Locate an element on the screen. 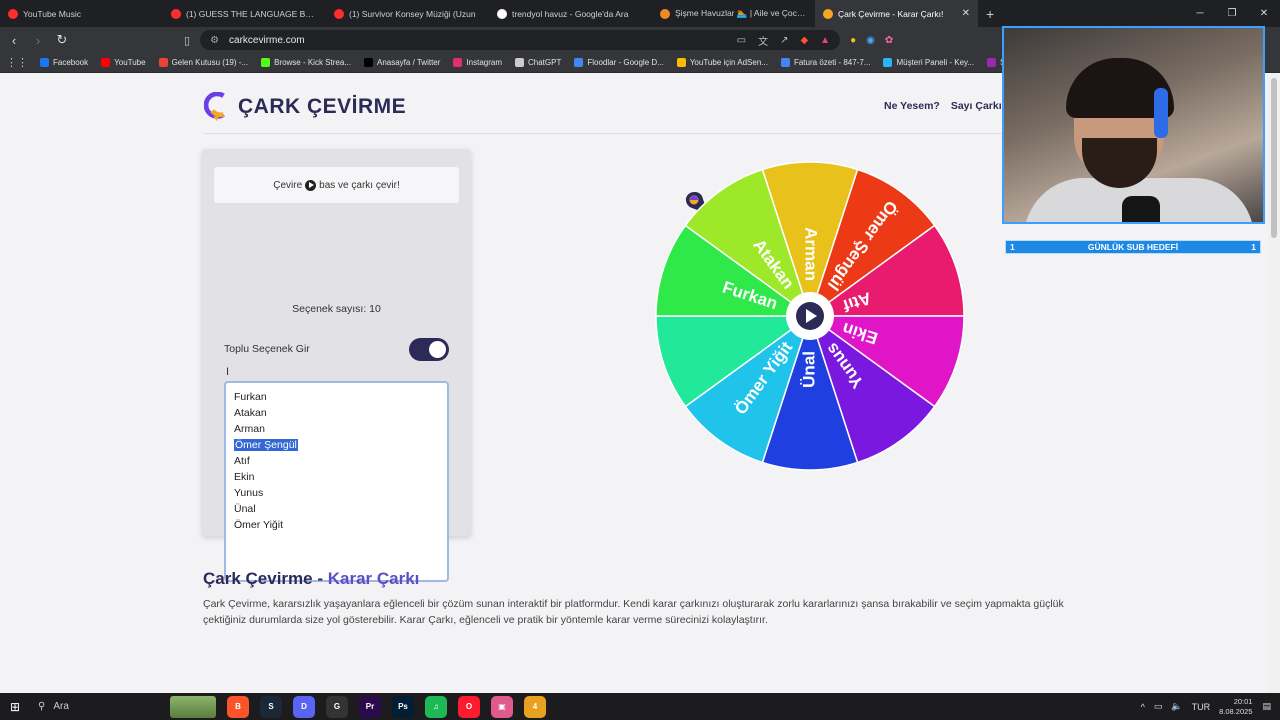  taskbar-app-spotify-icon: ♫ is located at coordinates (436, 706).